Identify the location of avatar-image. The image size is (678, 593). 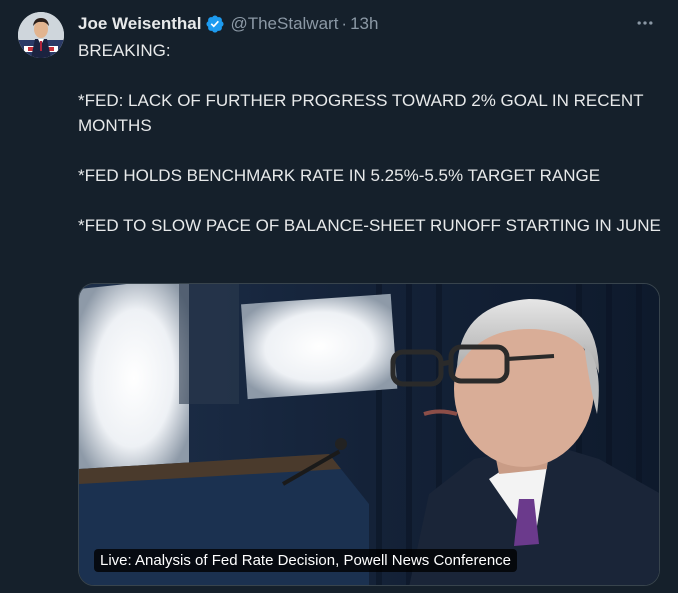
(41, 35).